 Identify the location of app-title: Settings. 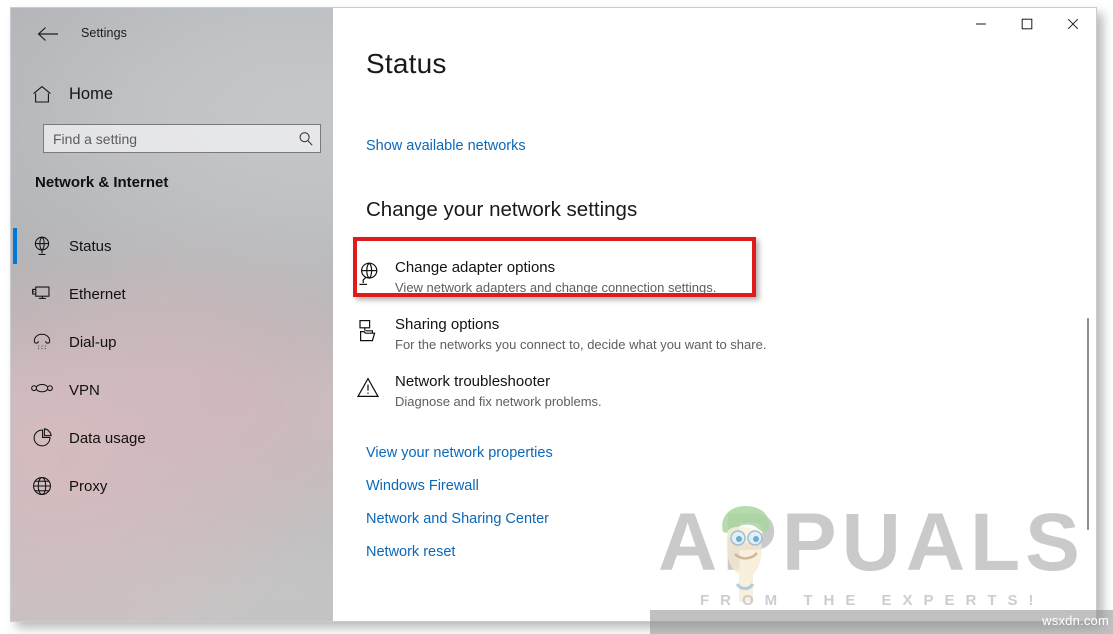
(104, 33).